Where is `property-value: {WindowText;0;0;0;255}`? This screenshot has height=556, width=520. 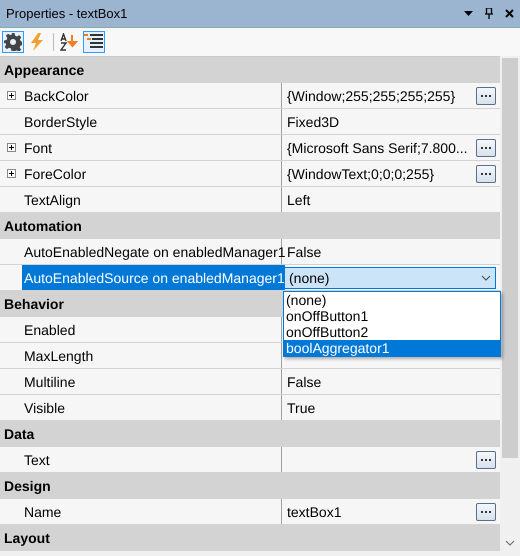
property-value: {WindowText;0;0;0;255} is located at coordinates (379, 174).